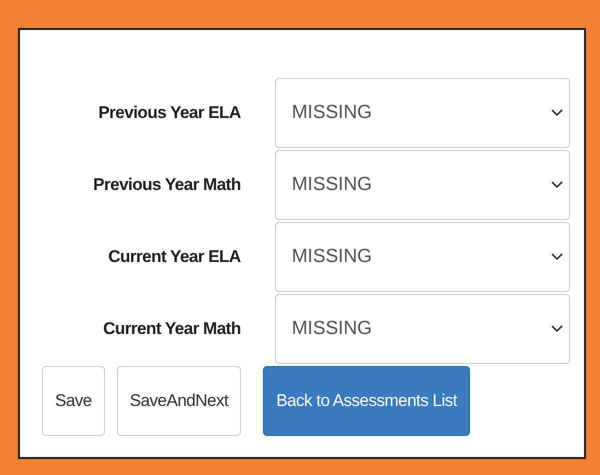 The width and height of the screenshot is (600, 475). I want to click on field-label: Current Year ELA, so click(174, 257).